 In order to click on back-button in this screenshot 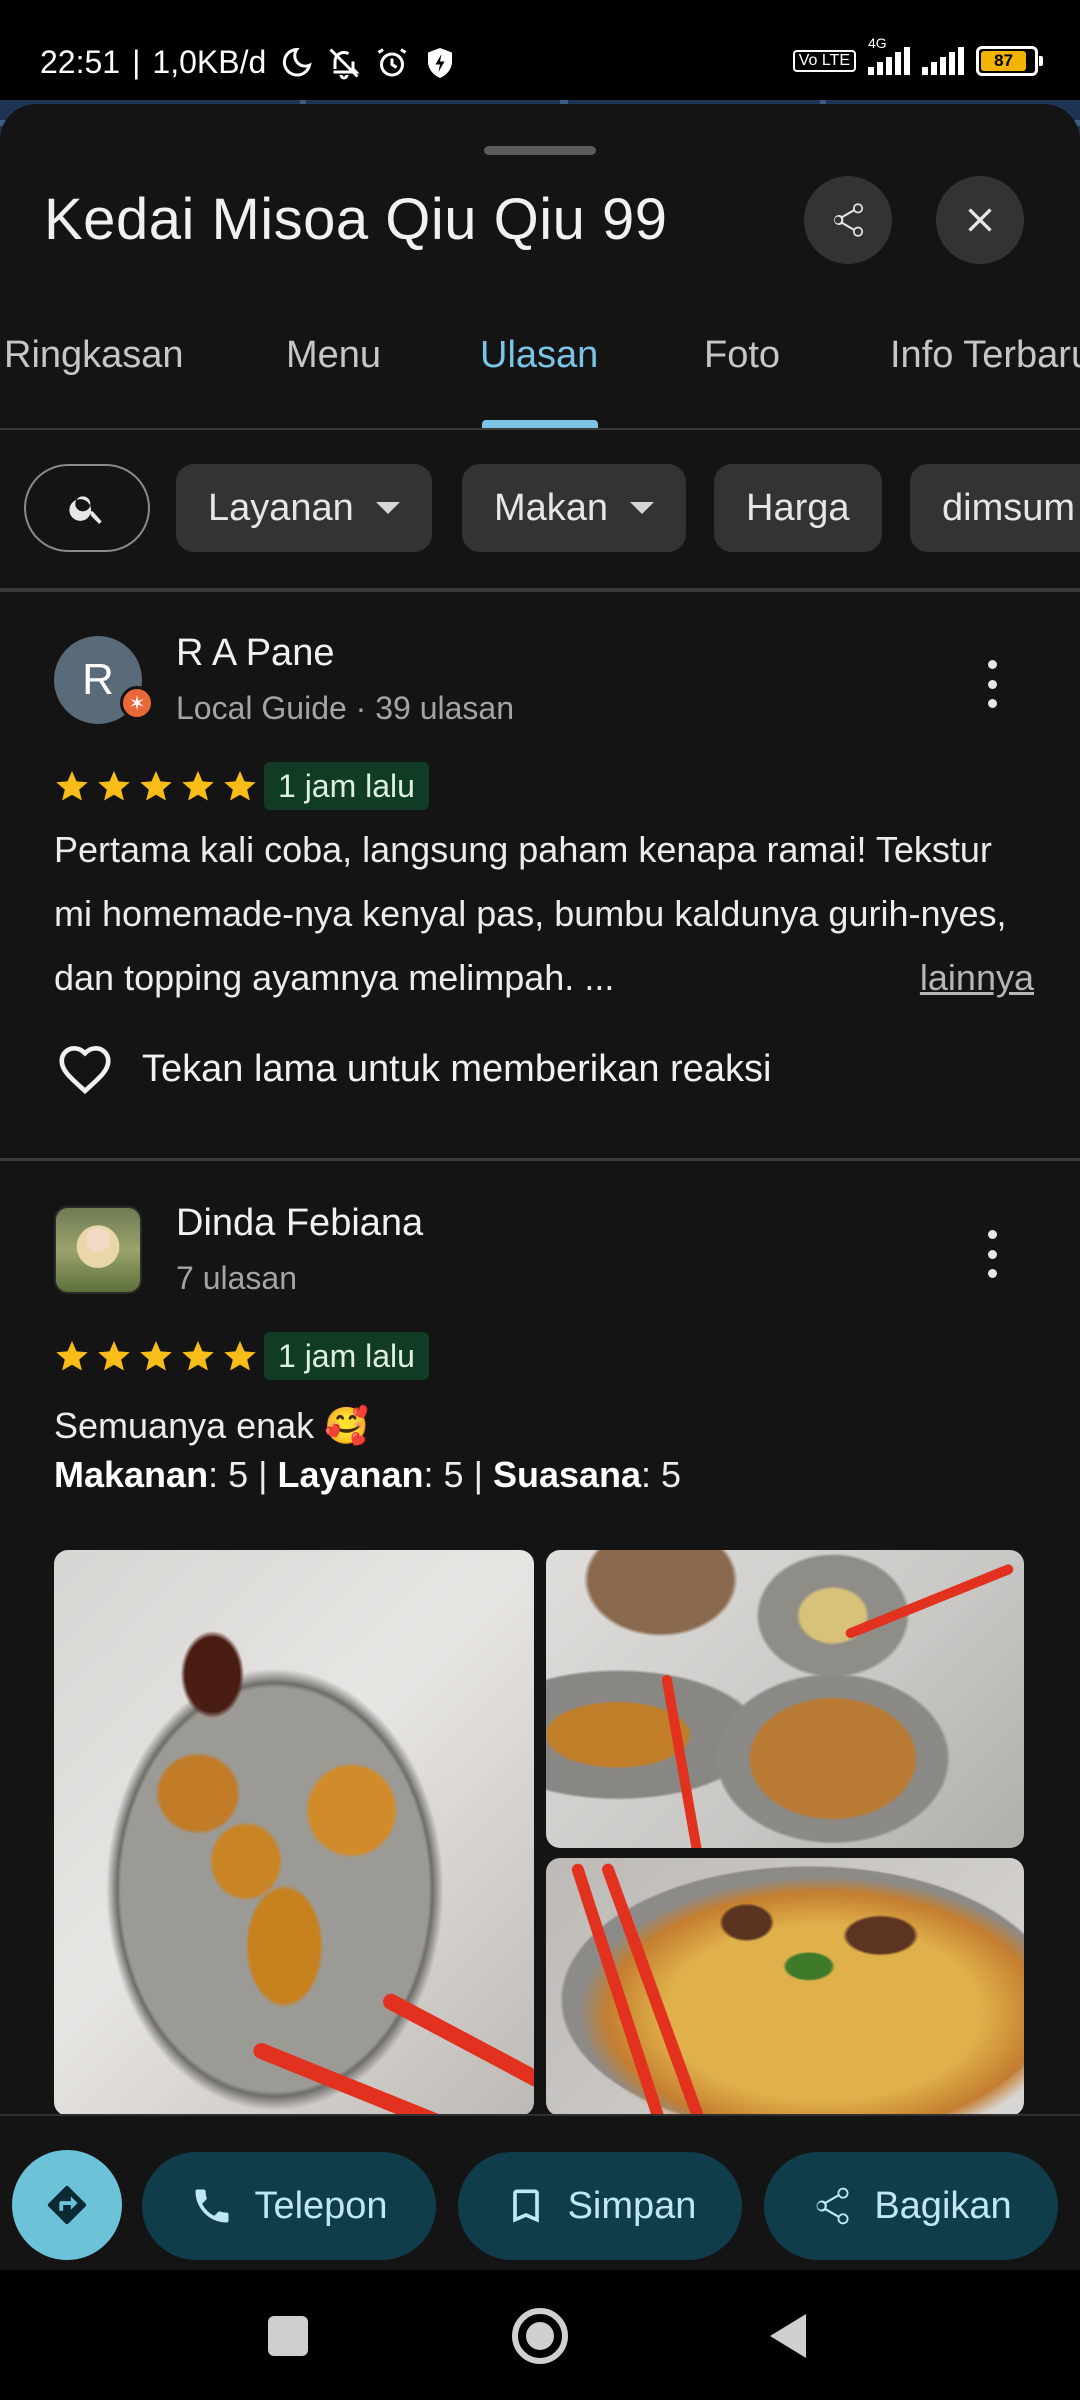, I will do `click(788, 2336)`.